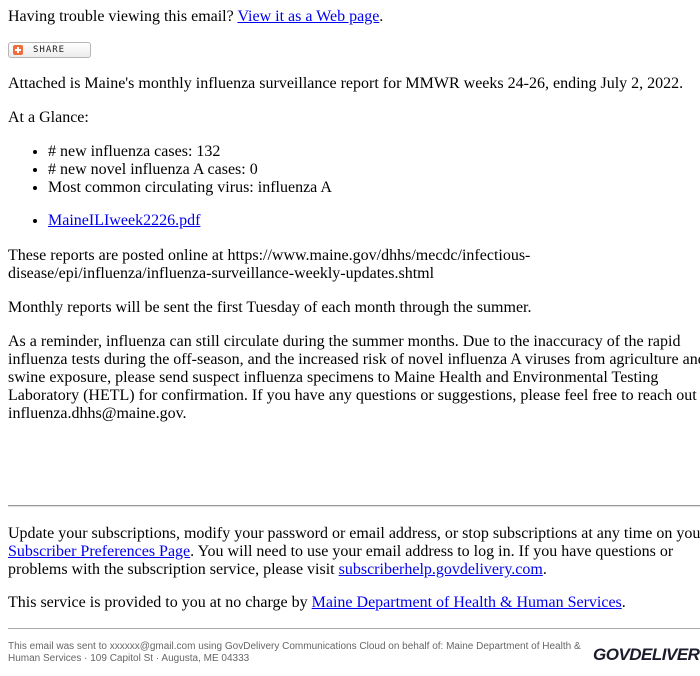 The height and width of the screenshot is (676, 700). What do you see at coordinates (354, 628) in the screenshot?
I see `footer-divider` at bounding box center [354, 628].